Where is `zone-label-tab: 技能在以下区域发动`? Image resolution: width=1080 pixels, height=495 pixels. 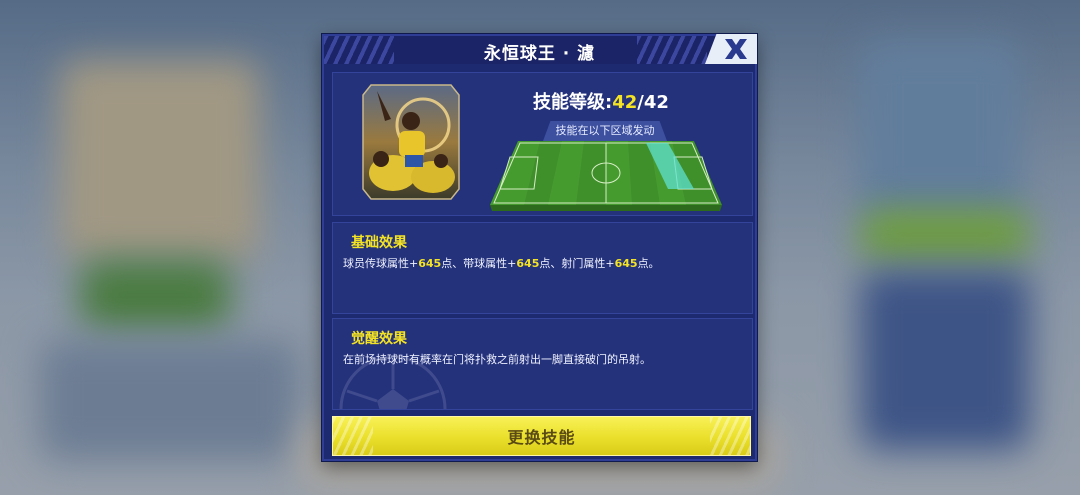
zone-label-tab: 技能在以下区域发动 is located at coordinates (605, 131).